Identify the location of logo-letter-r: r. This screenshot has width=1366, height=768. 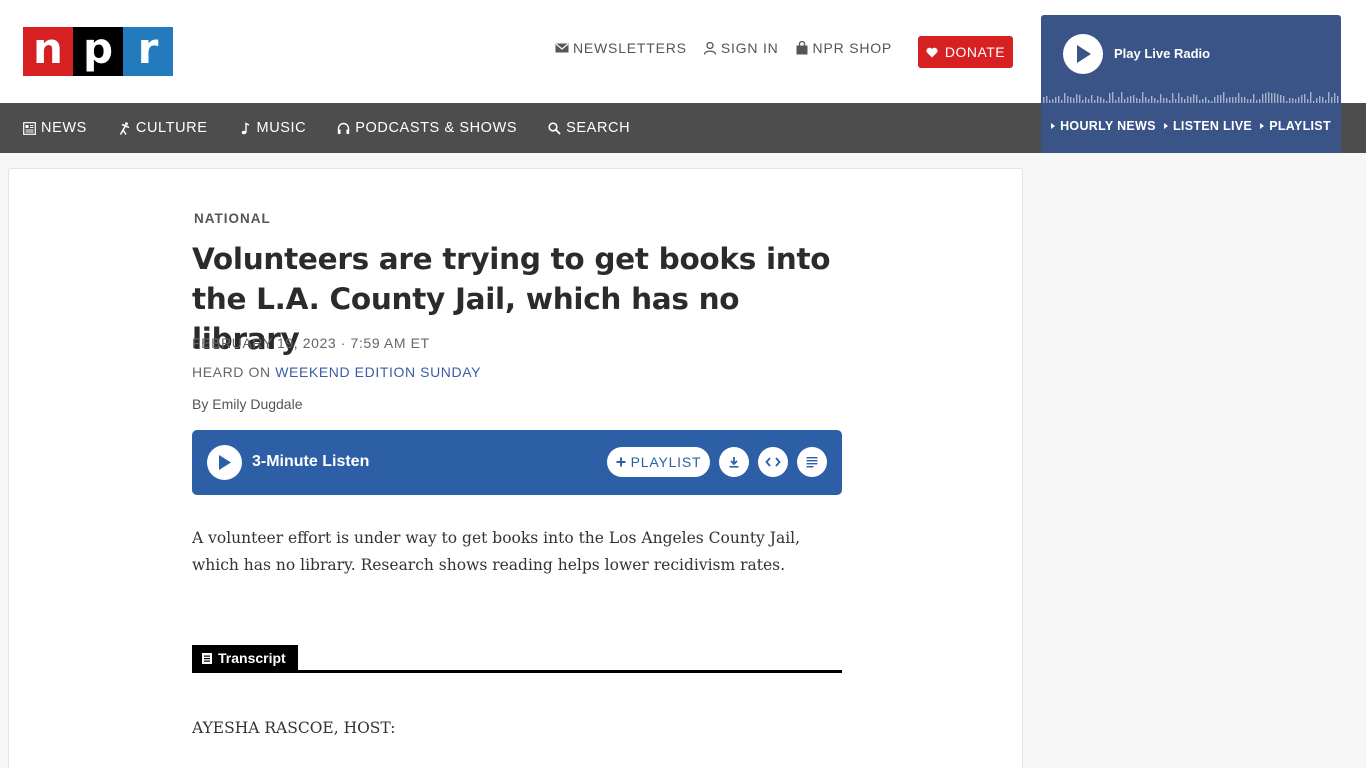
(148, 51).